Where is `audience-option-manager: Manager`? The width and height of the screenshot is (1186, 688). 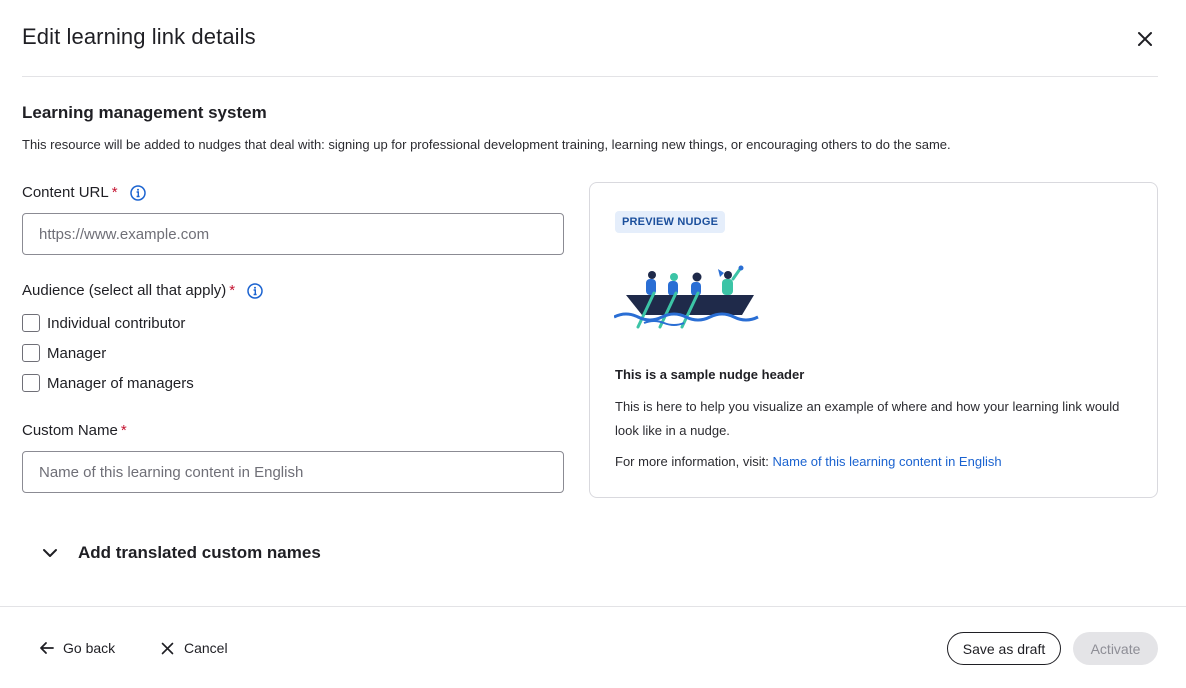
audience-option-manager: Manager is located at coordinates (64, 353).